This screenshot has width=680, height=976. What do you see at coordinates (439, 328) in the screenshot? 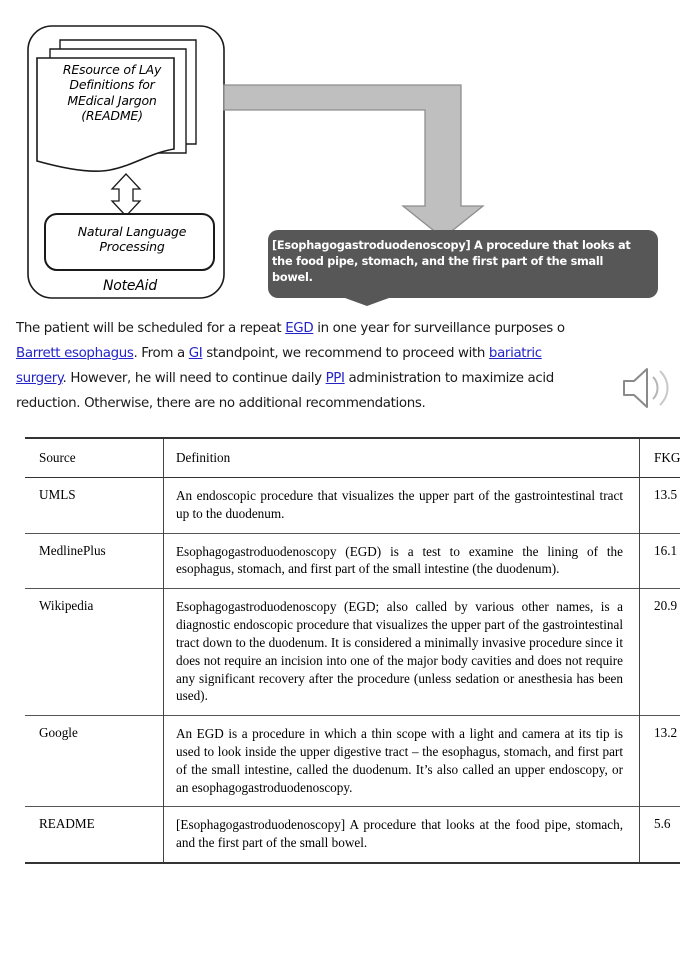
I see `note-text-segment: in one year for surveillance purposes o` at bounding box center [439, 328].